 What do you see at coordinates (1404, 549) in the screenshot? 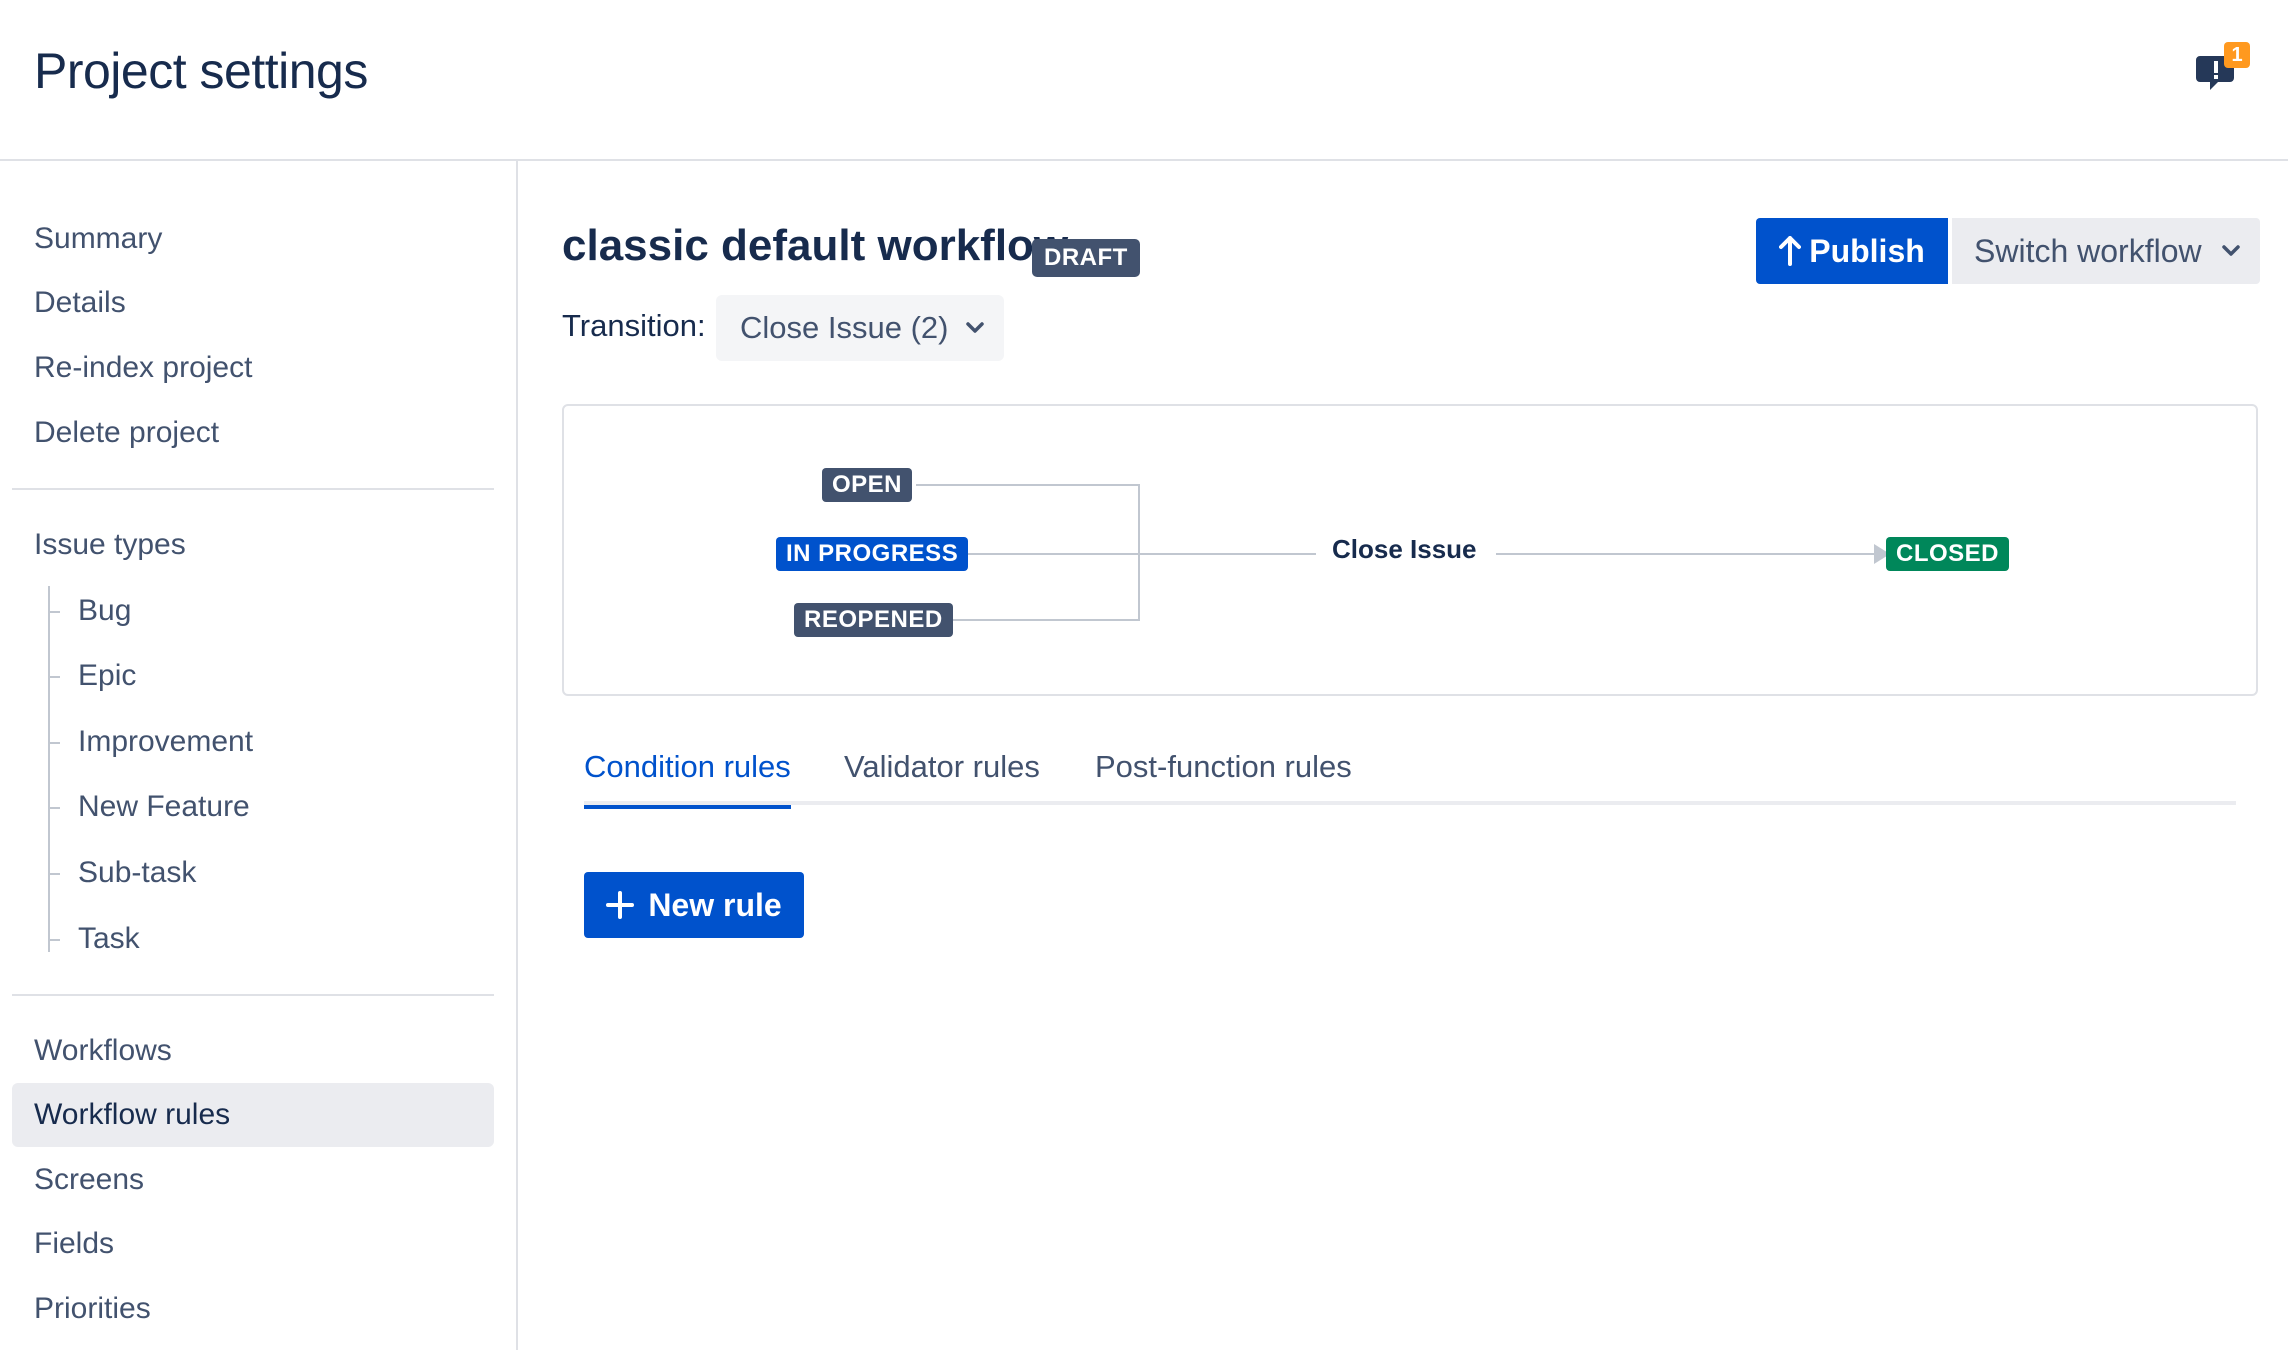
I see `transition-name: Close Issue` at bounding box center [1404, 549].